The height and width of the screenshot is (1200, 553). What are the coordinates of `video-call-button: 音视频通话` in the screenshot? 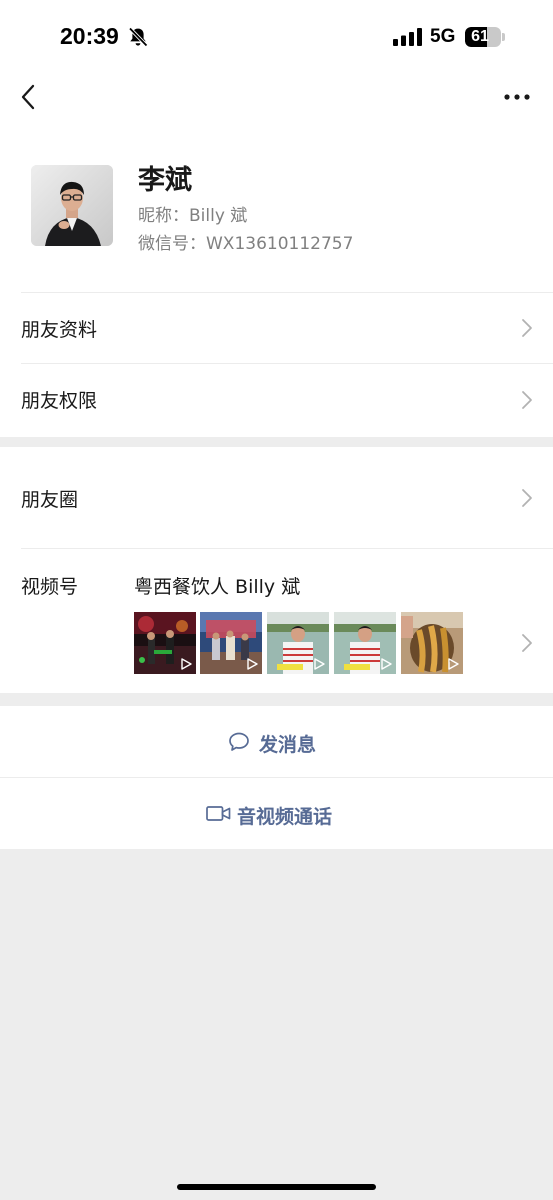 It's located at (276, 813).